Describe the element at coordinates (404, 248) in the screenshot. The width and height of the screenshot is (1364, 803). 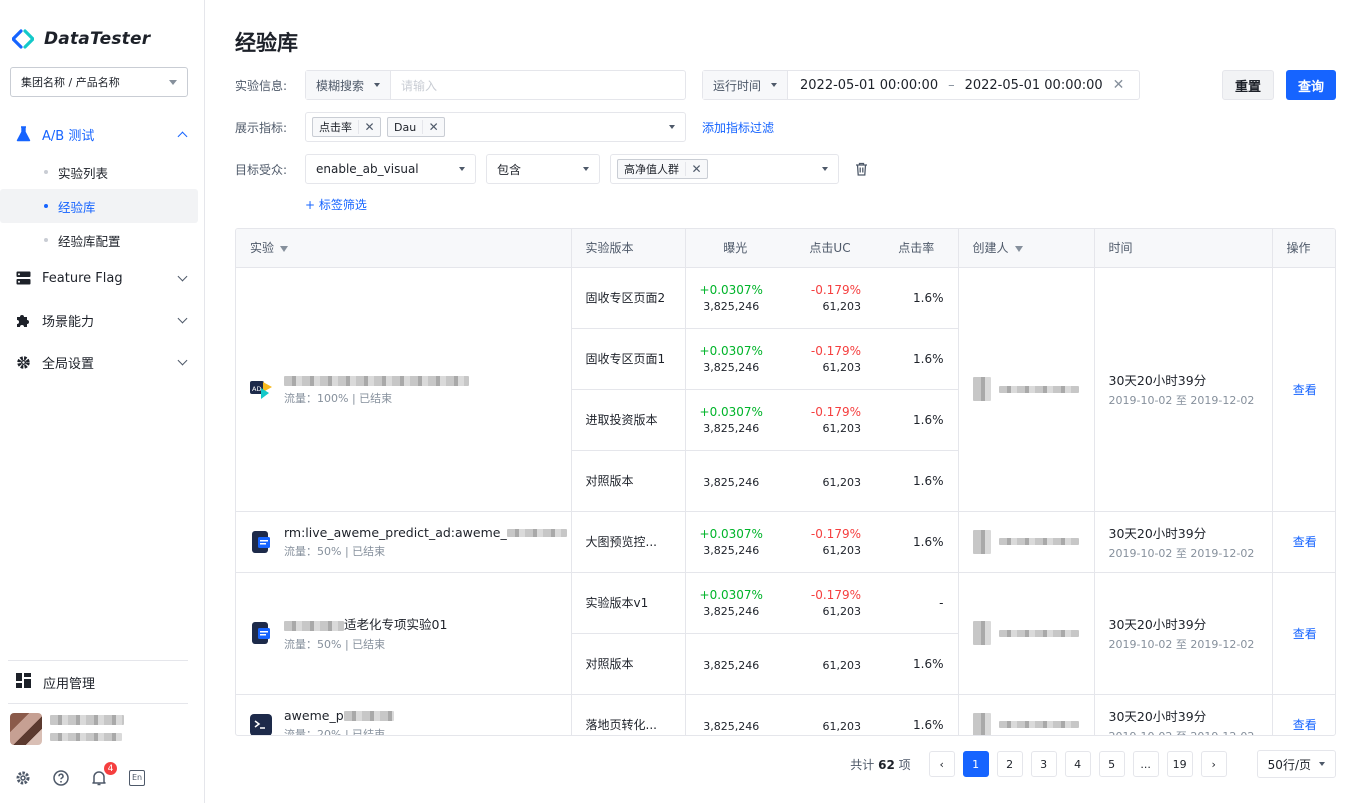
I see `col-experiment: 实验` at that location.